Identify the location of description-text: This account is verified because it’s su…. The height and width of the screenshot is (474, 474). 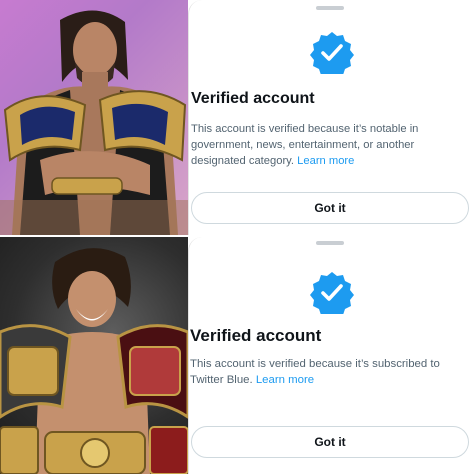
(315, 372).